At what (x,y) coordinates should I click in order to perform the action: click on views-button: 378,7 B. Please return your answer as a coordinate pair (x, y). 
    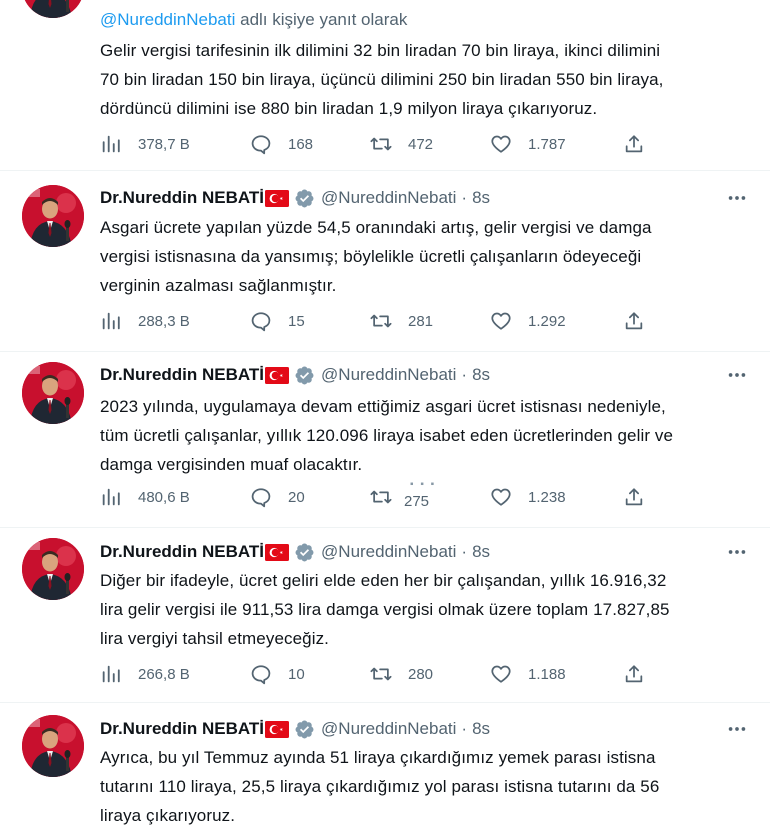
    Looking at the image, I should click on (145, 144).